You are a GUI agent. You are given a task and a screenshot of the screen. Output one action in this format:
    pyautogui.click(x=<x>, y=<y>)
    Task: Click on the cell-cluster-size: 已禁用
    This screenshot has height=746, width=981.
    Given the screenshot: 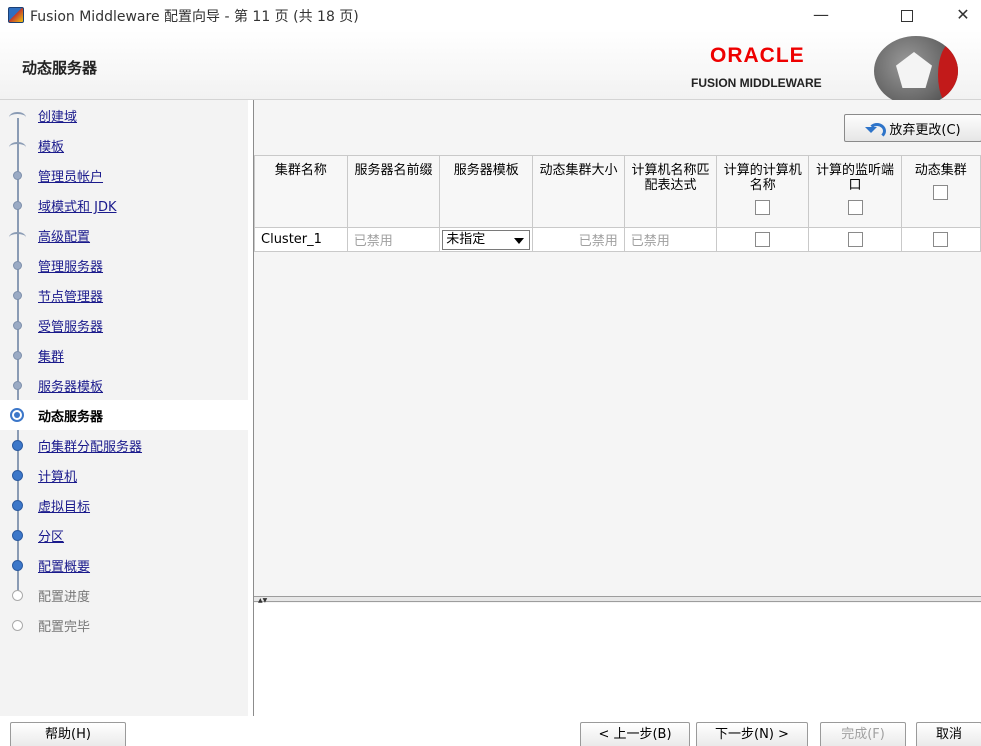 What is the action you would take?
    pyautogui.click(x=578, y=239)
    